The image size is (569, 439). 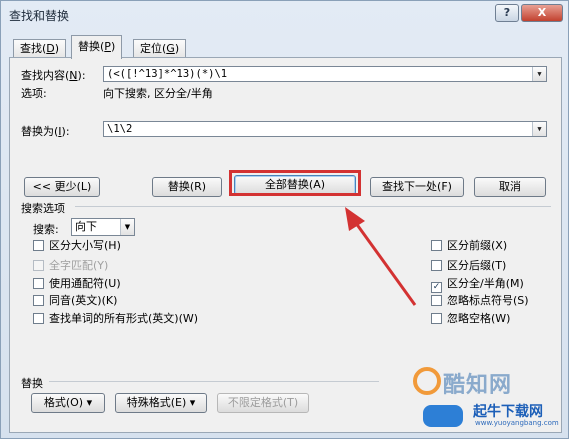 What do you see at coordinates (75, 301) in the screenshot?
I see `sounds-like-checkbox: 同音(英文)(K)` at bounding box center [75, 301].